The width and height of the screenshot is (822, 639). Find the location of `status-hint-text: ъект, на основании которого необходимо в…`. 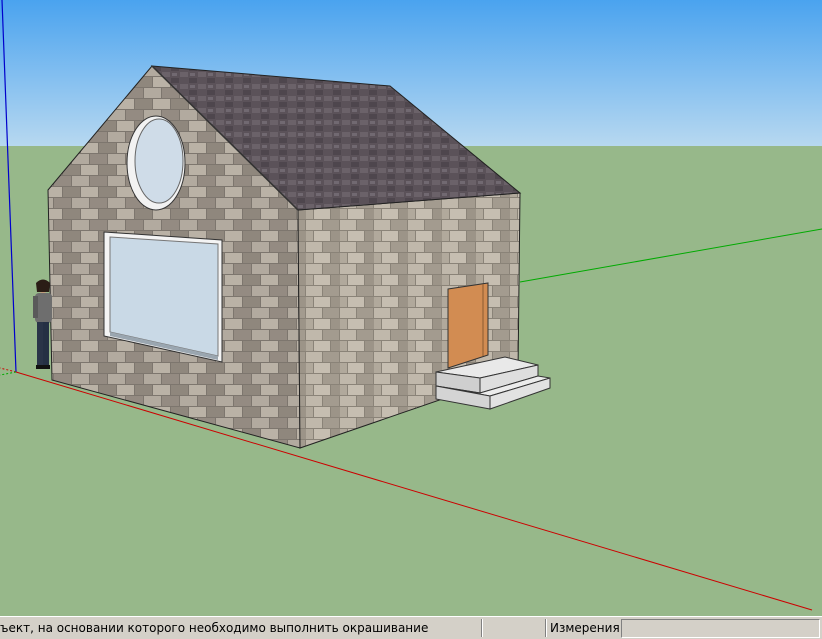

status-hint-text: ъект, на основании которого необходимо в… is located at coordinates (214, 628).